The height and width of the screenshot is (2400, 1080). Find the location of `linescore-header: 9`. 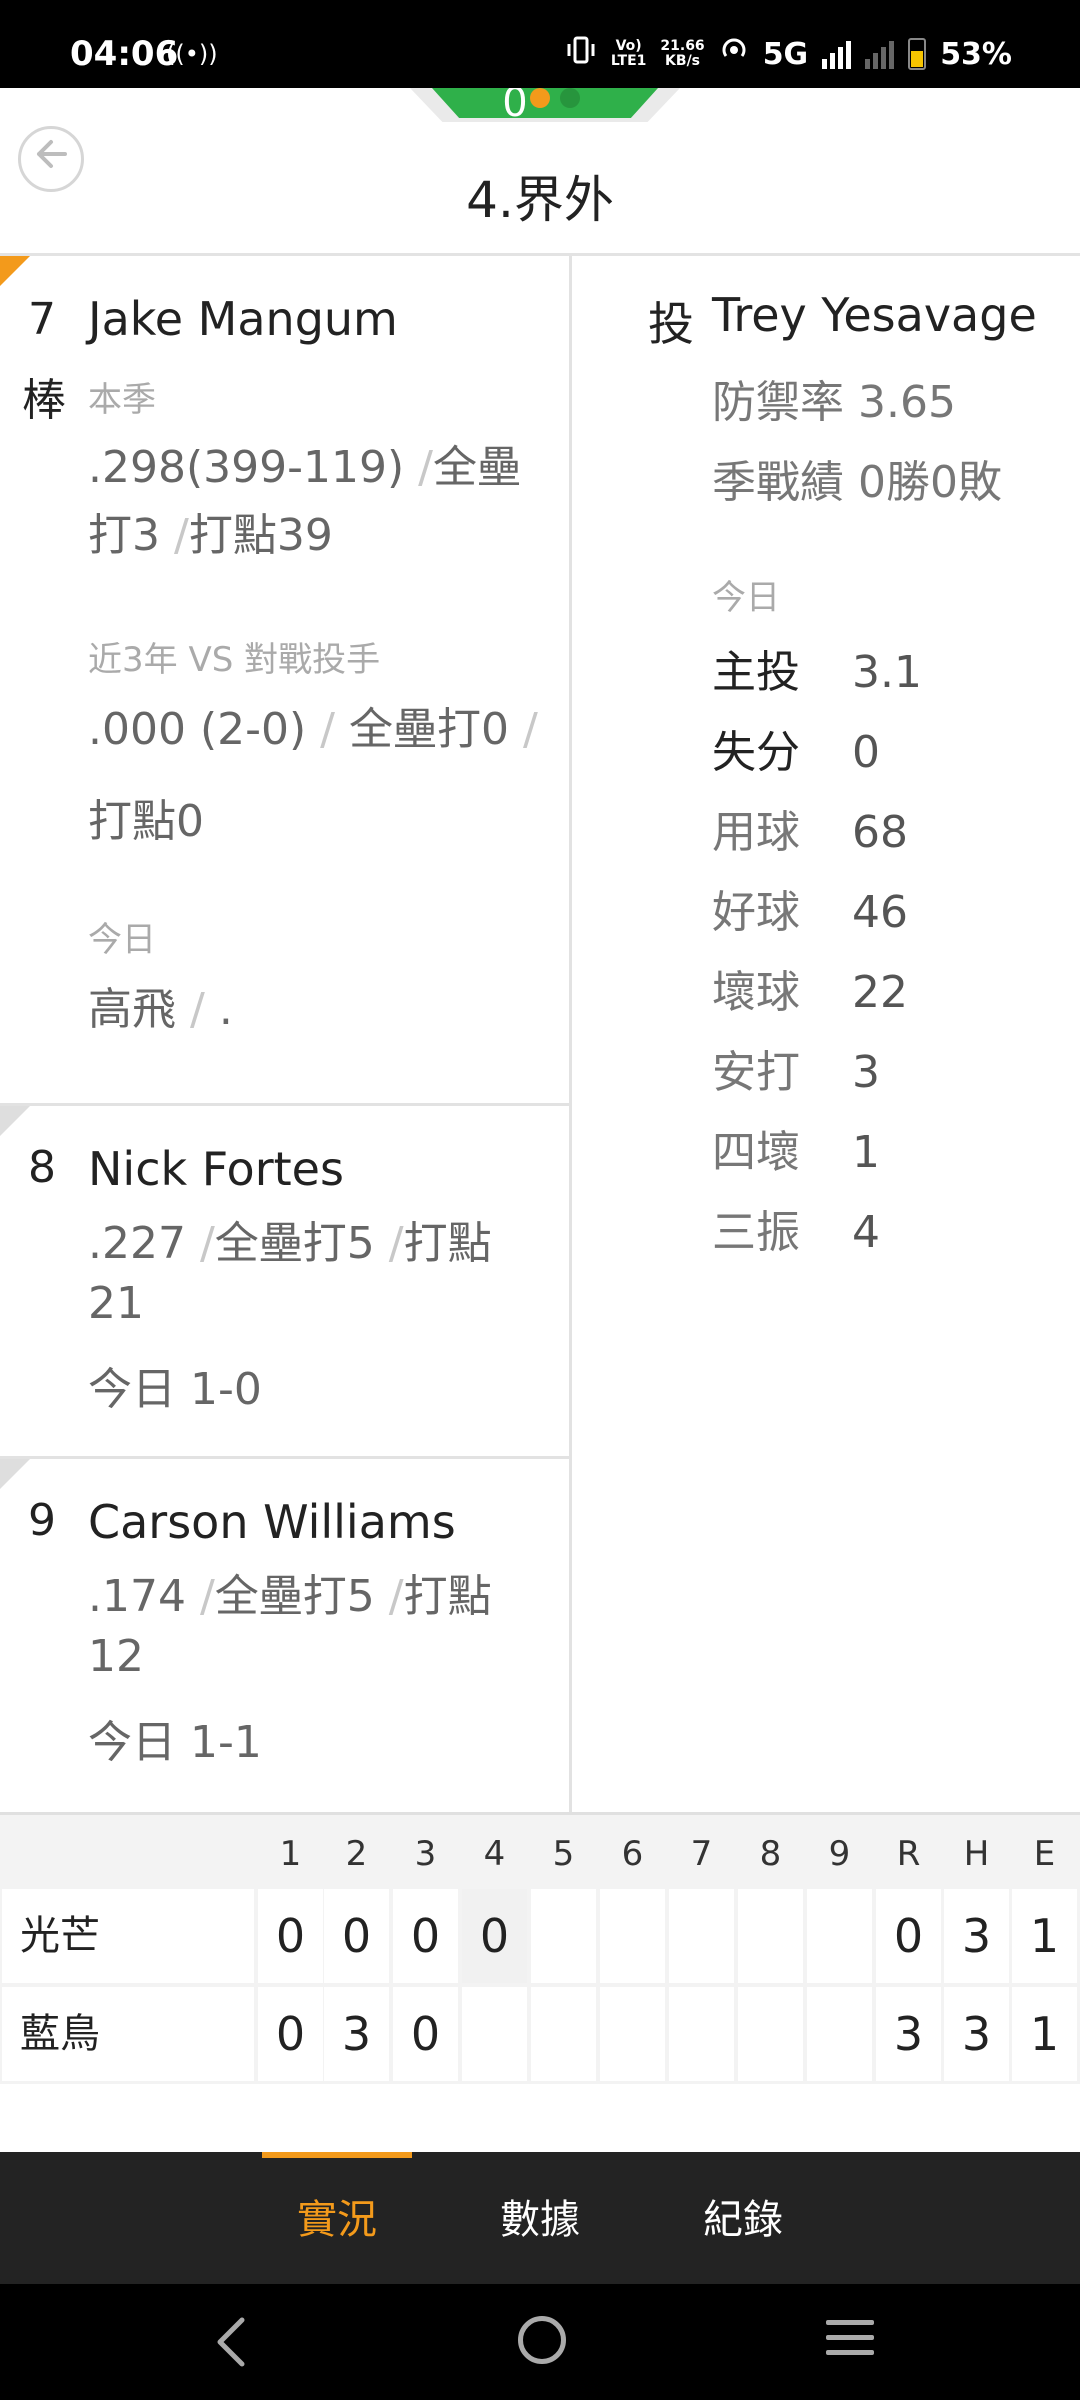

linescore-header: 9 is located at coordinates (839, 1854).